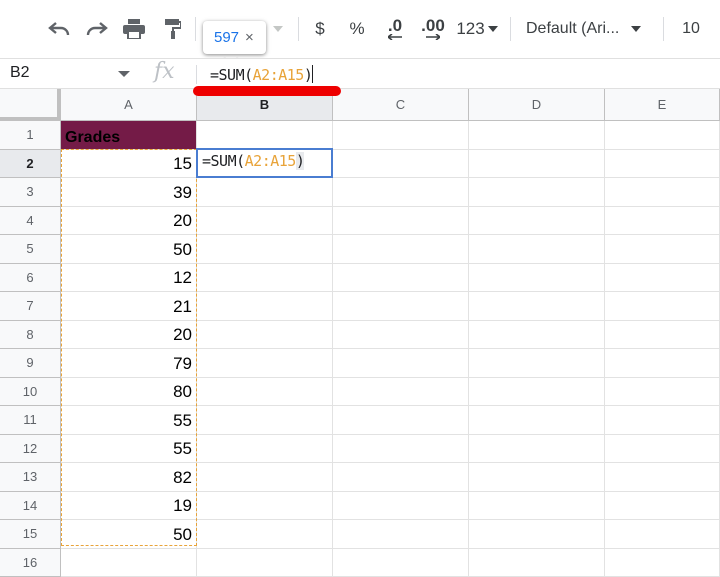 This screenshot has height=577, width=720. I want to click on name-box: B2, so click(20, 73).